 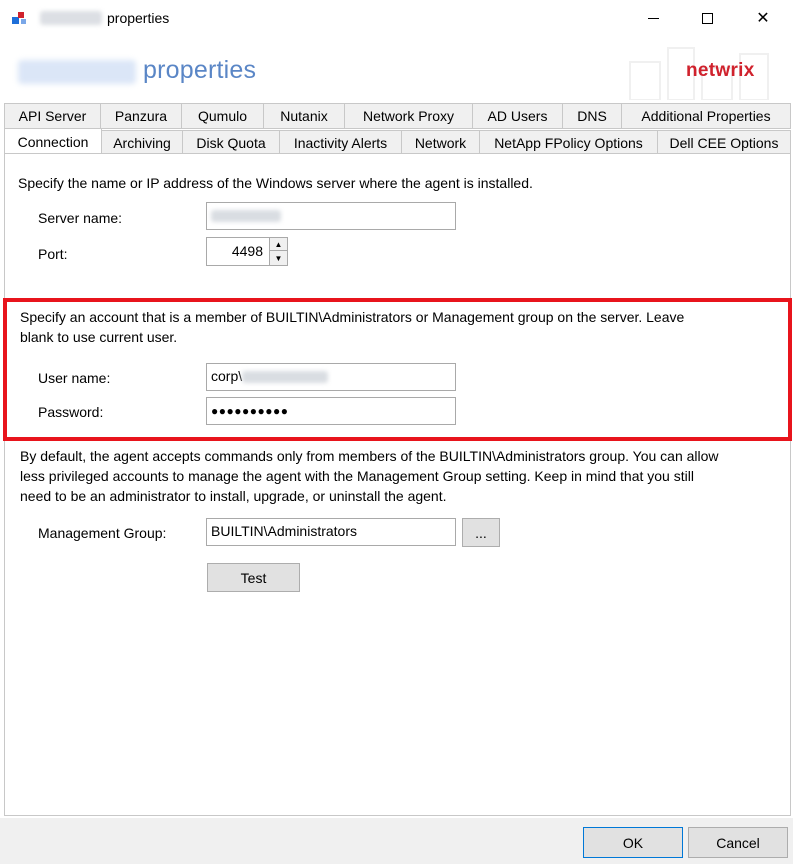 I want to click on port-stepper: ▲ ▼, so click(x=278, y=251).